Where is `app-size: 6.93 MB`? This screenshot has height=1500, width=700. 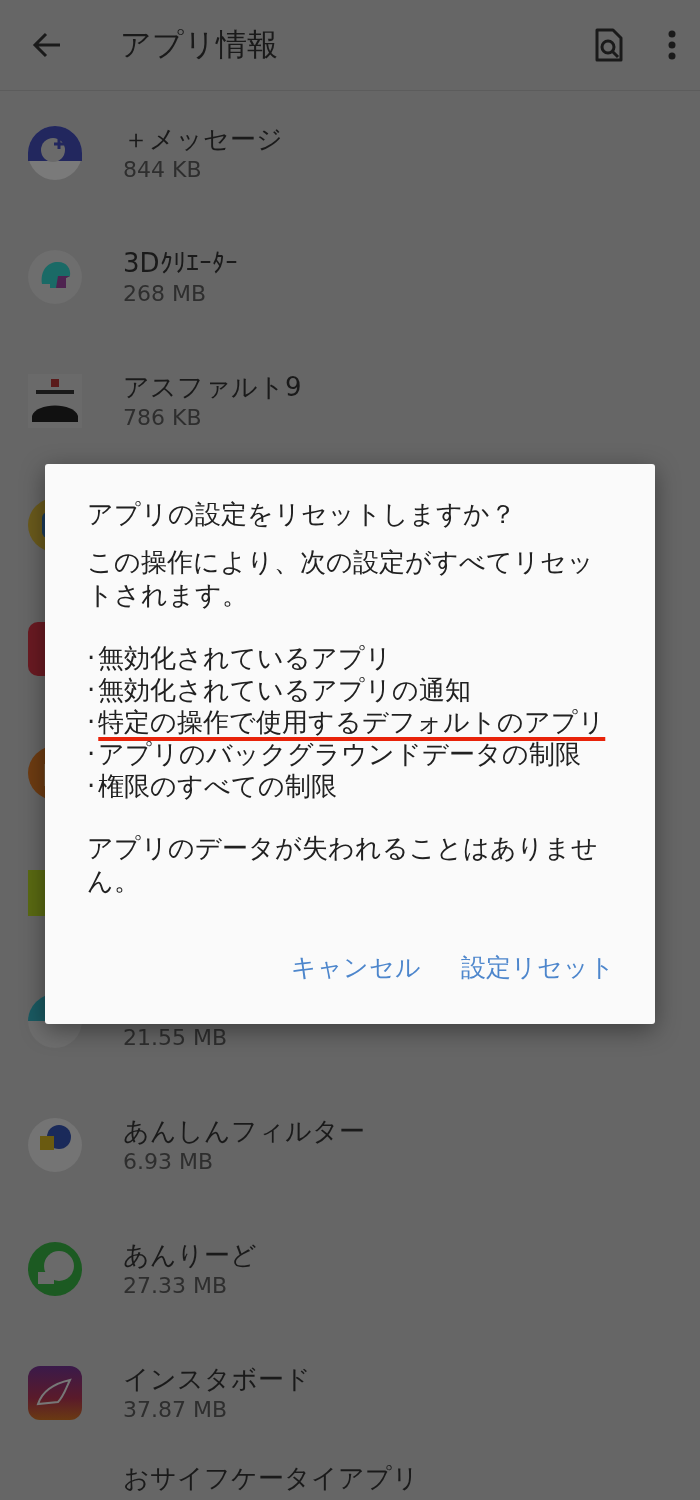 app-size: 6.93 MB is located at coordinates (169, 1162).